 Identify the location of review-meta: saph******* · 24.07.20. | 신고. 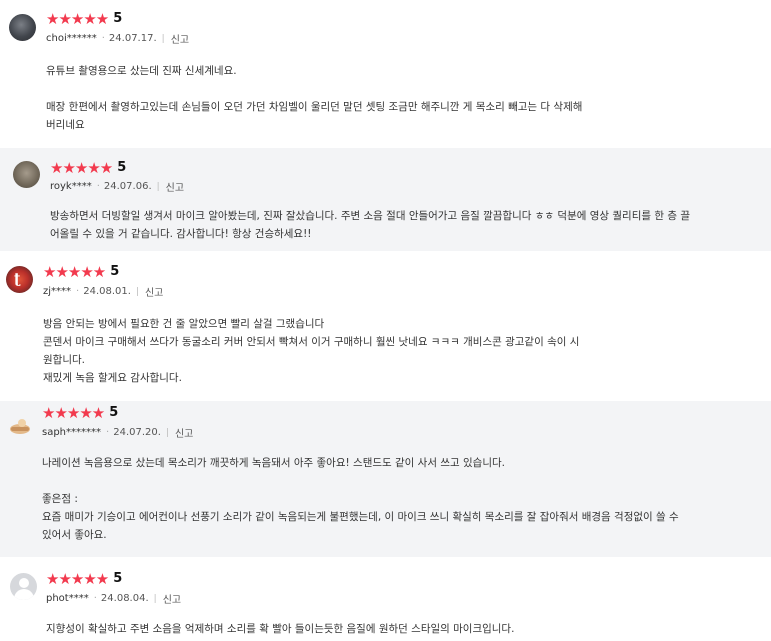
(117, 432).